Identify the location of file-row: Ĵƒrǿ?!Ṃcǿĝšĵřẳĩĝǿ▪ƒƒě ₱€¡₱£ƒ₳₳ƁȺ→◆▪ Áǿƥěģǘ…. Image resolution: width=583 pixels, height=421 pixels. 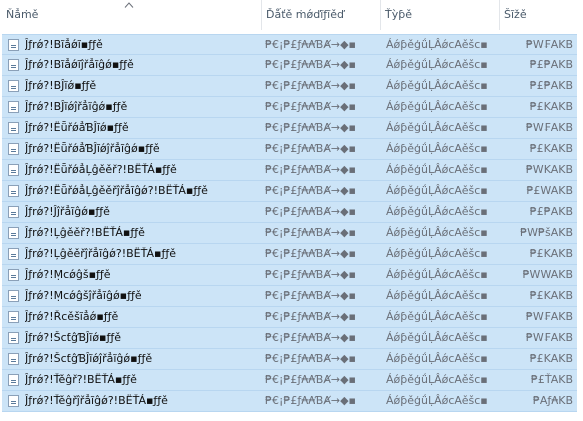
(289, 296).